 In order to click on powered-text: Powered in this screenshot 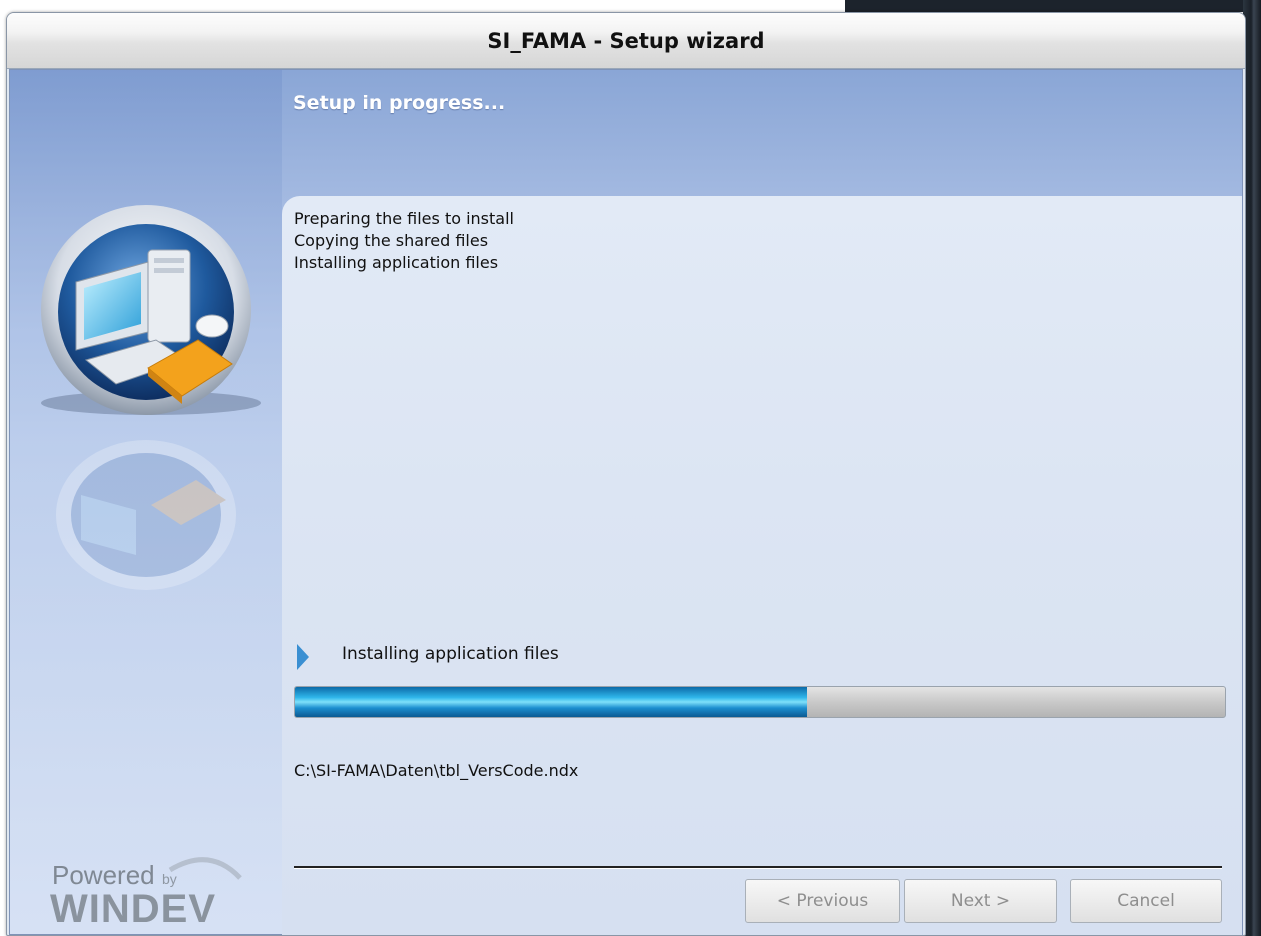, I will do `click(103, 875)`.